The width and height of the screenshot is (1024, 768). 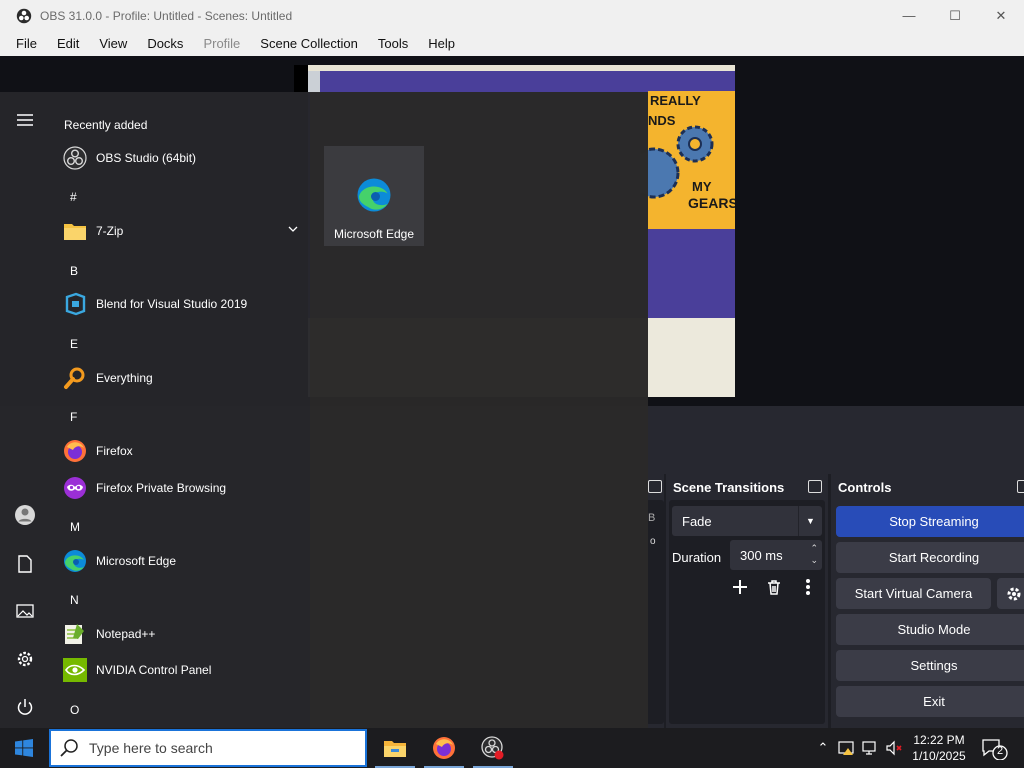 What do you see at coordinates (309, 43) in the screenshot?
I see `menu-scene-collection: Scene Collection` at bounding box center [309, 43].